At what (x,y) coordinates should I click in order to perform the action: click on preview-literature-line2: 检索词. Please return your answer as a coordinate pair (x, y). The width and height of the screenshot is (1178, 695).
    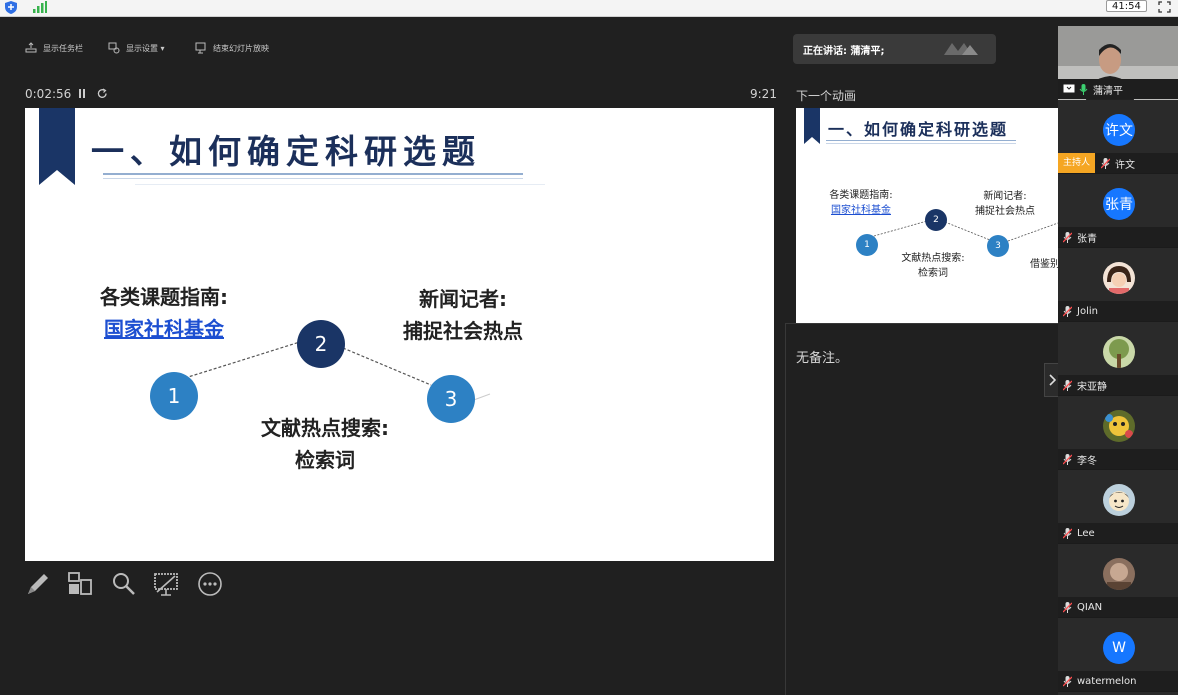
    Looking at the image, I should click on (933, 273).